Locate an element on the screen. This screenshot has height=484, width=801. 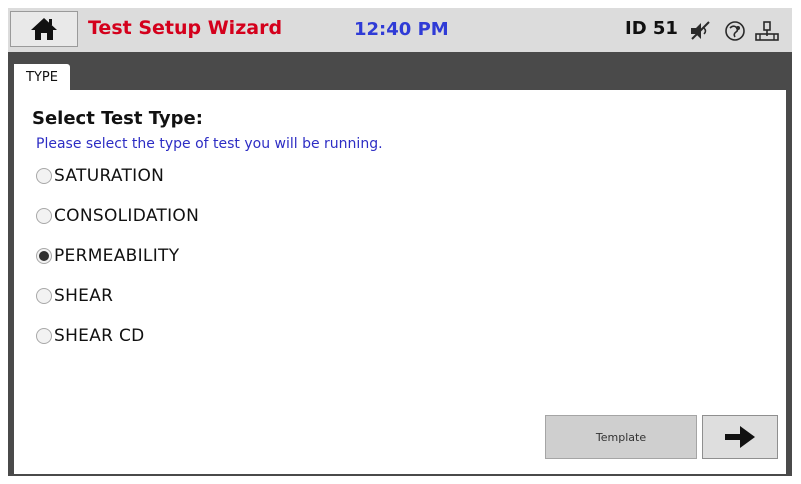
option-permeability: PERMEABILITY is located at coordinates (107, 256).